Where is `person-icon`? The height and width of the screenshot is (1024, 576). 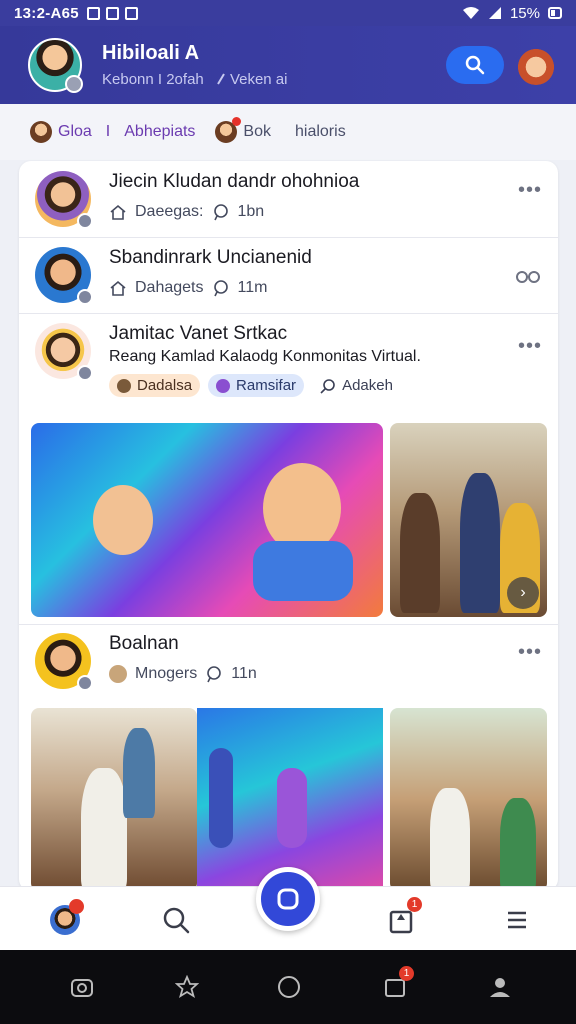
person-icon is located at coordinates (500, 987).